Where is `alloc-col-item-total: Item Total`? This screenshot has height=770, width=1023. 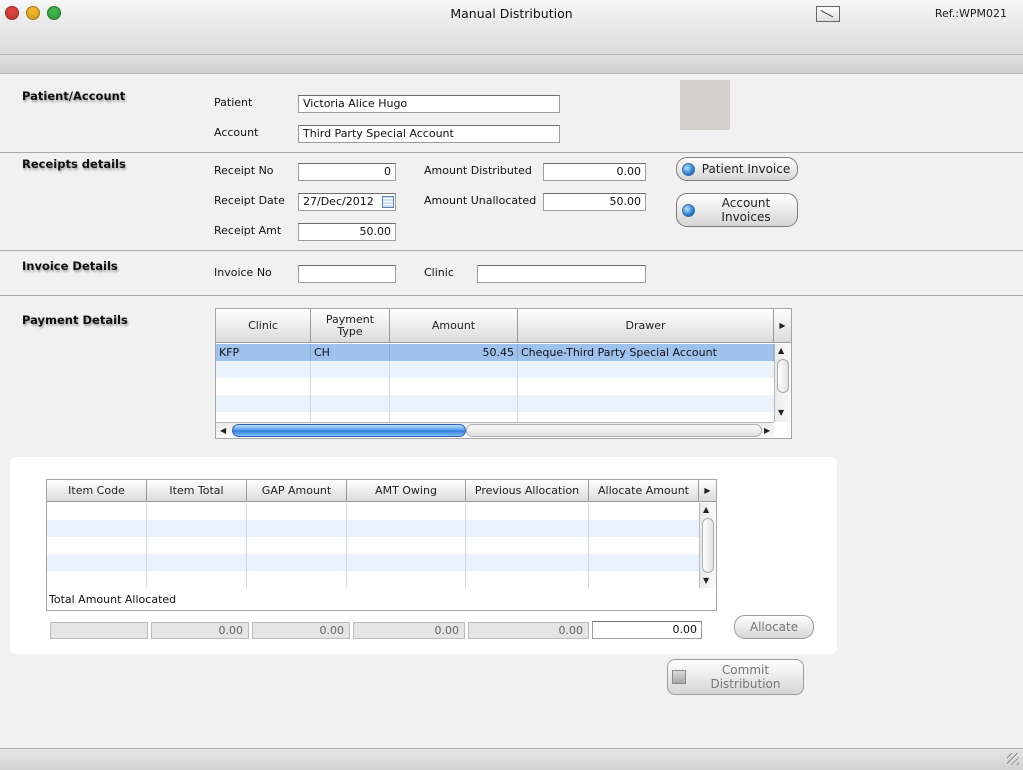
alloc-col-item-total: Item Total is located at coordinates (197, 491).